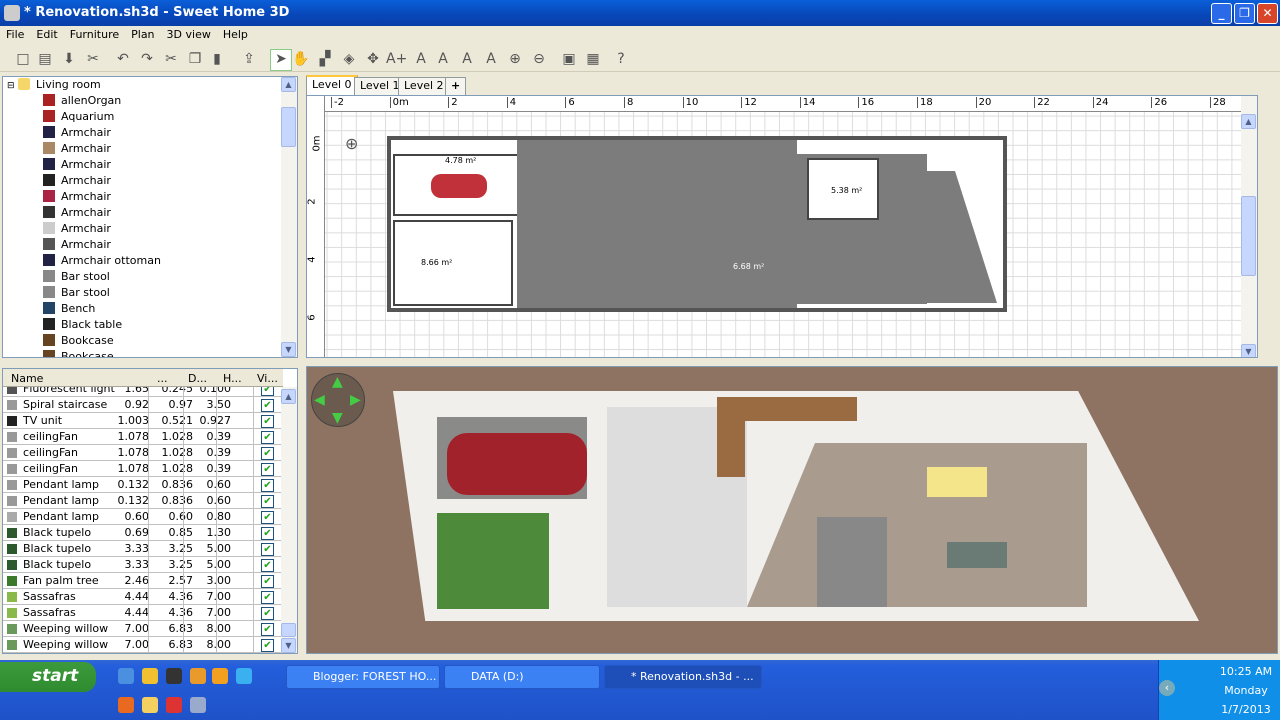 This screenshot has height=720, width=1280. Describe the element at coordinates (1221, 13) in the screenshot. I see `minimize-button: _` at that location.